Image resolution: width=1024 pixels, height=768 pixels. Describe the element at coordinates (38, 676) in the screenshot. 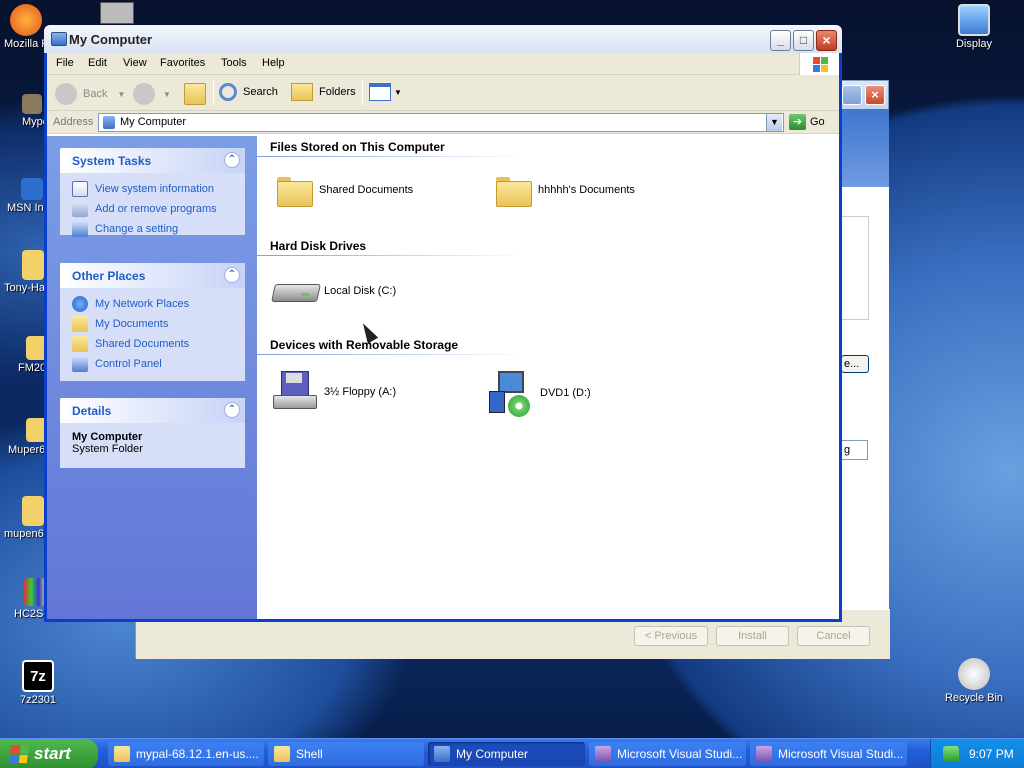

I see `7zip-icon: 7z` at that location.